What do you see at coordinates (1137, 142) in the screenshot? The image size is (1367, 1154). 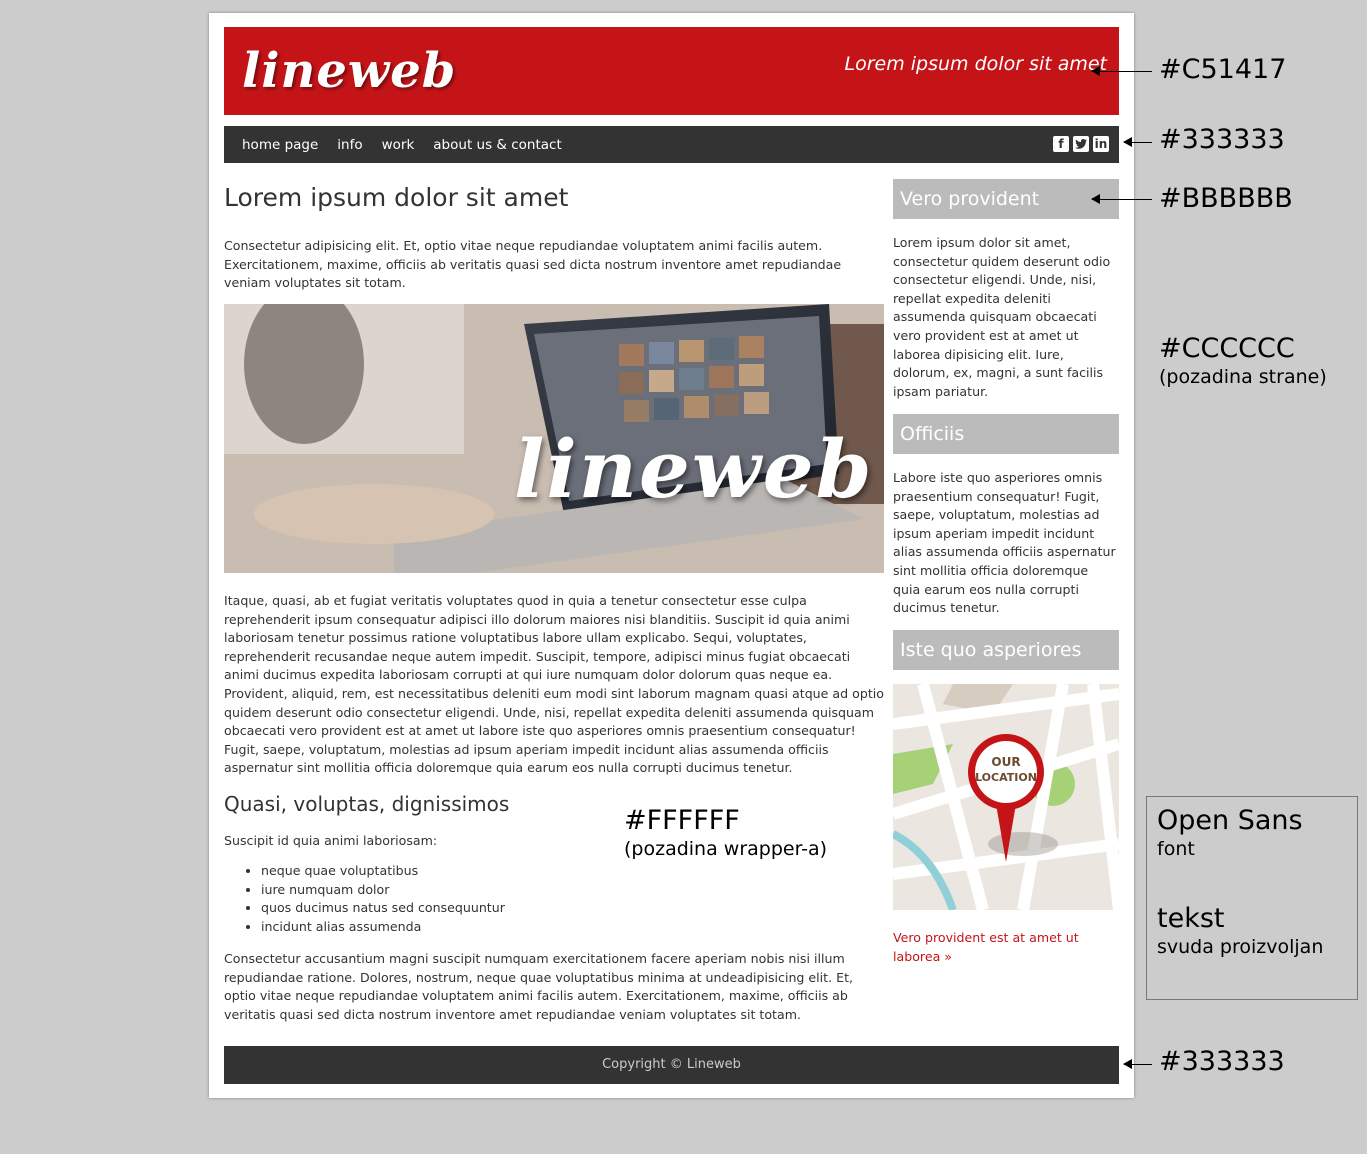 I see `arrow-nav` at bounding box center [1137, 142].